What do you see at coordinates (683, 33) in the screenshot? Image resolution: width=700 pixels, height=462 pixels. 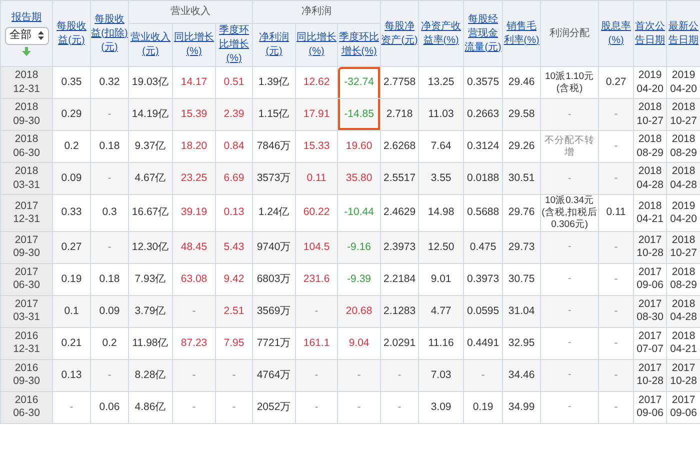 I see `column-header: 最新公告日期` at bounding box center [683, 33].